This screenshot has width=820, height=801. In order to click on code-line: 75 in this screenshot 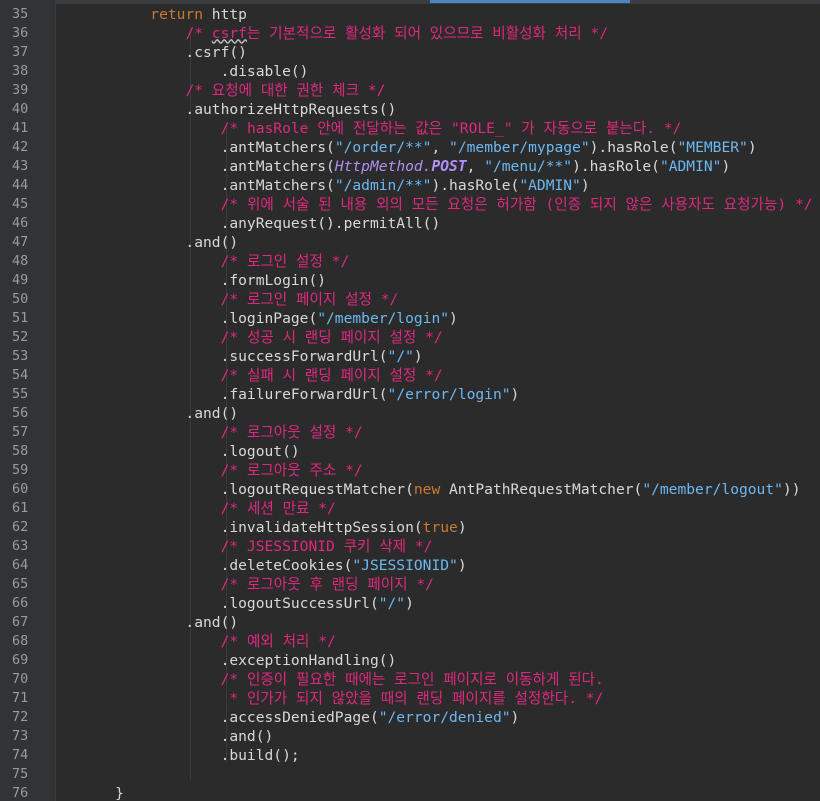, I will do `click(410, 774)`.